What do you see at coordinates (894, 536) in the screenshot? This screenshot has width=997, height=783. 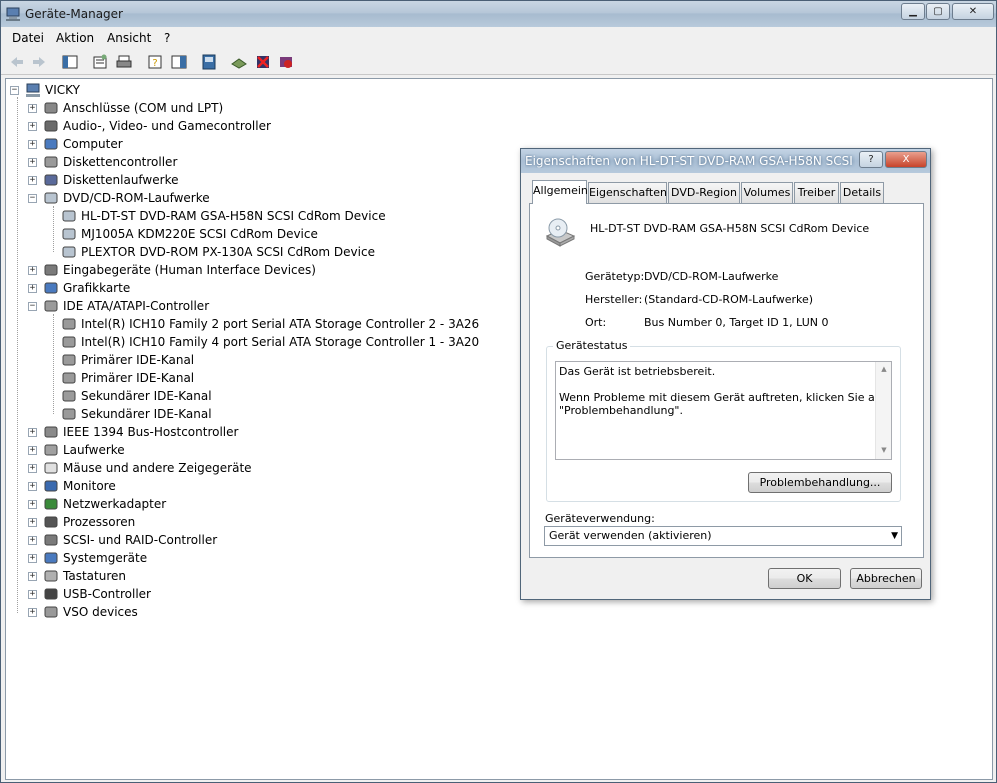 I see `chevron-down-icon: ▼` at bounding box center [894, 536].